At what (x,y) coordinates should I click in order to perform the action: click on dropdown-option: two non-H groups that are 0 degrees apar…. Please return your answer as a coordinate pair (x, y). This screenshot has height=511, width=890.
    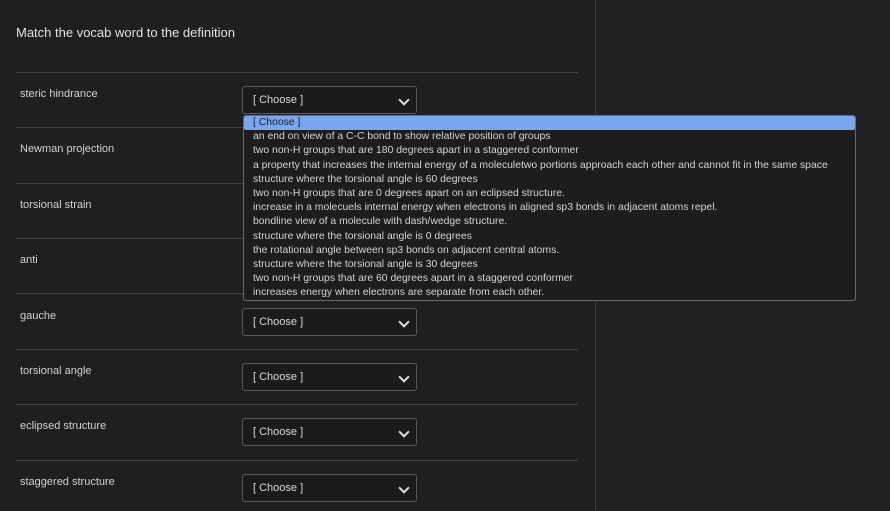
    Looking at the image, I should click on (549, 194).